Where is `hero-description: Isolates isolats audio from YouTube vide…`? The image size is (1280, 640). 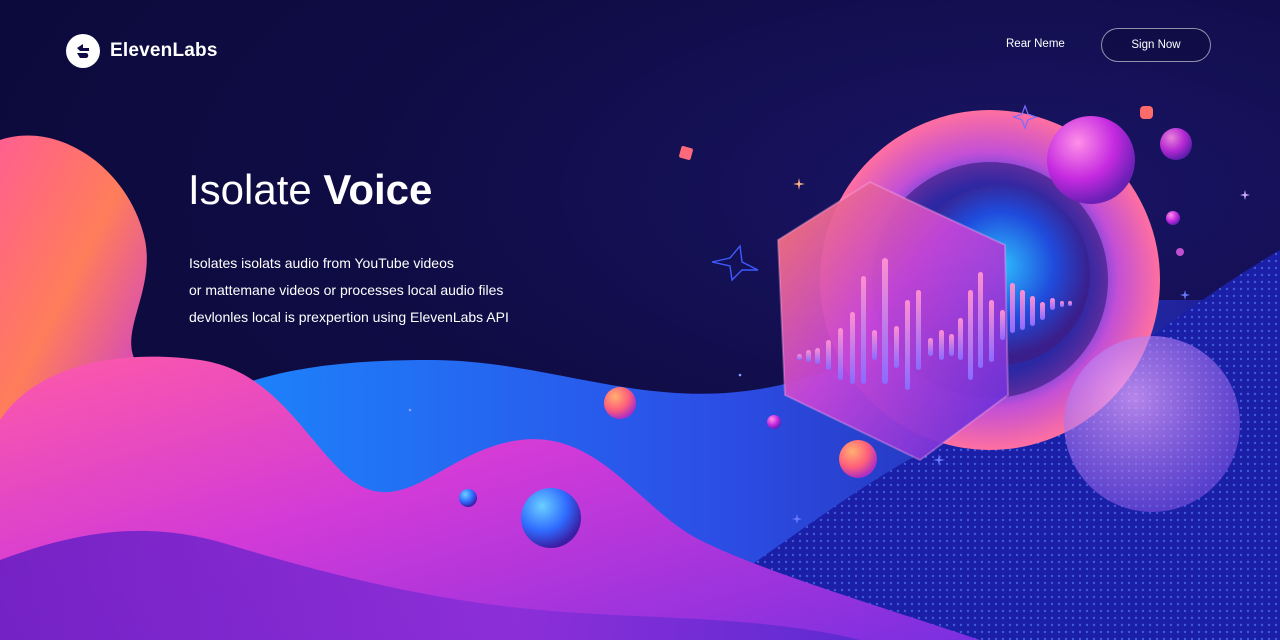
hero-description: Isolates isolats audio from YouTube vide… is located at coordinates (399, 290).